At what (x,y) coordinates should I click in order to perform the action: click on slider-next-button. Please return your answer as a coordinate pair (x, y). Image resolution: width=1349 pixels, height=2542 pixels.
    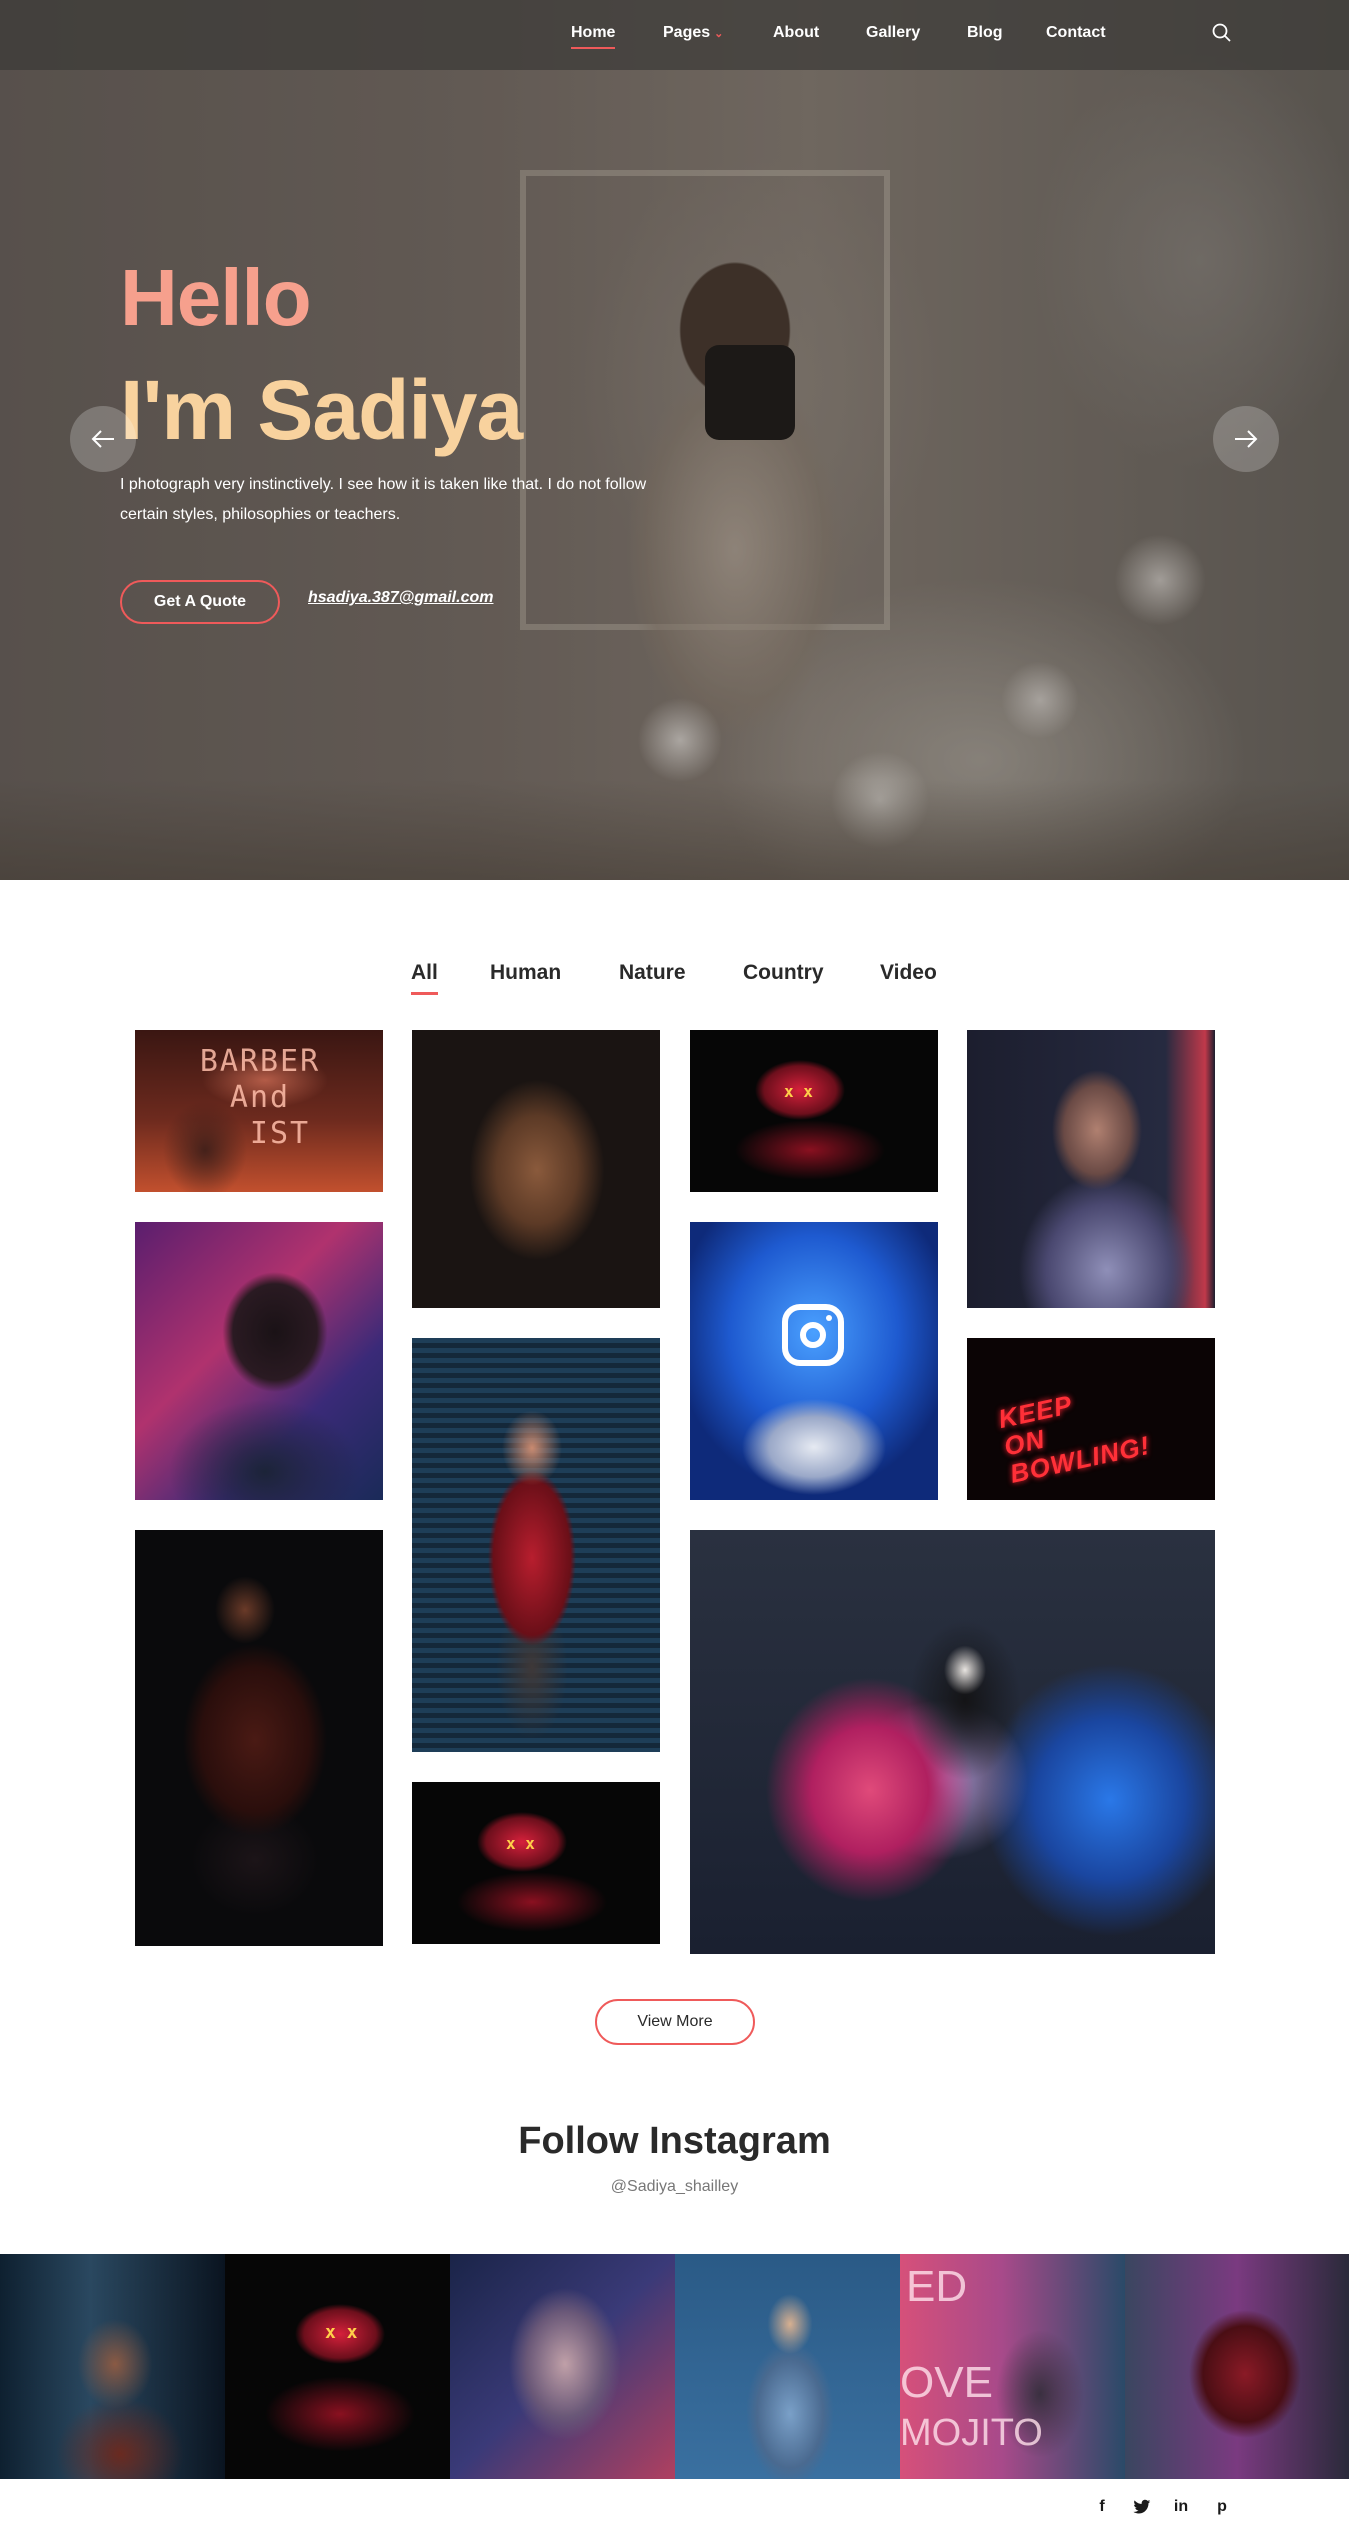
    Looking at the image, I should click on (1246, 439).